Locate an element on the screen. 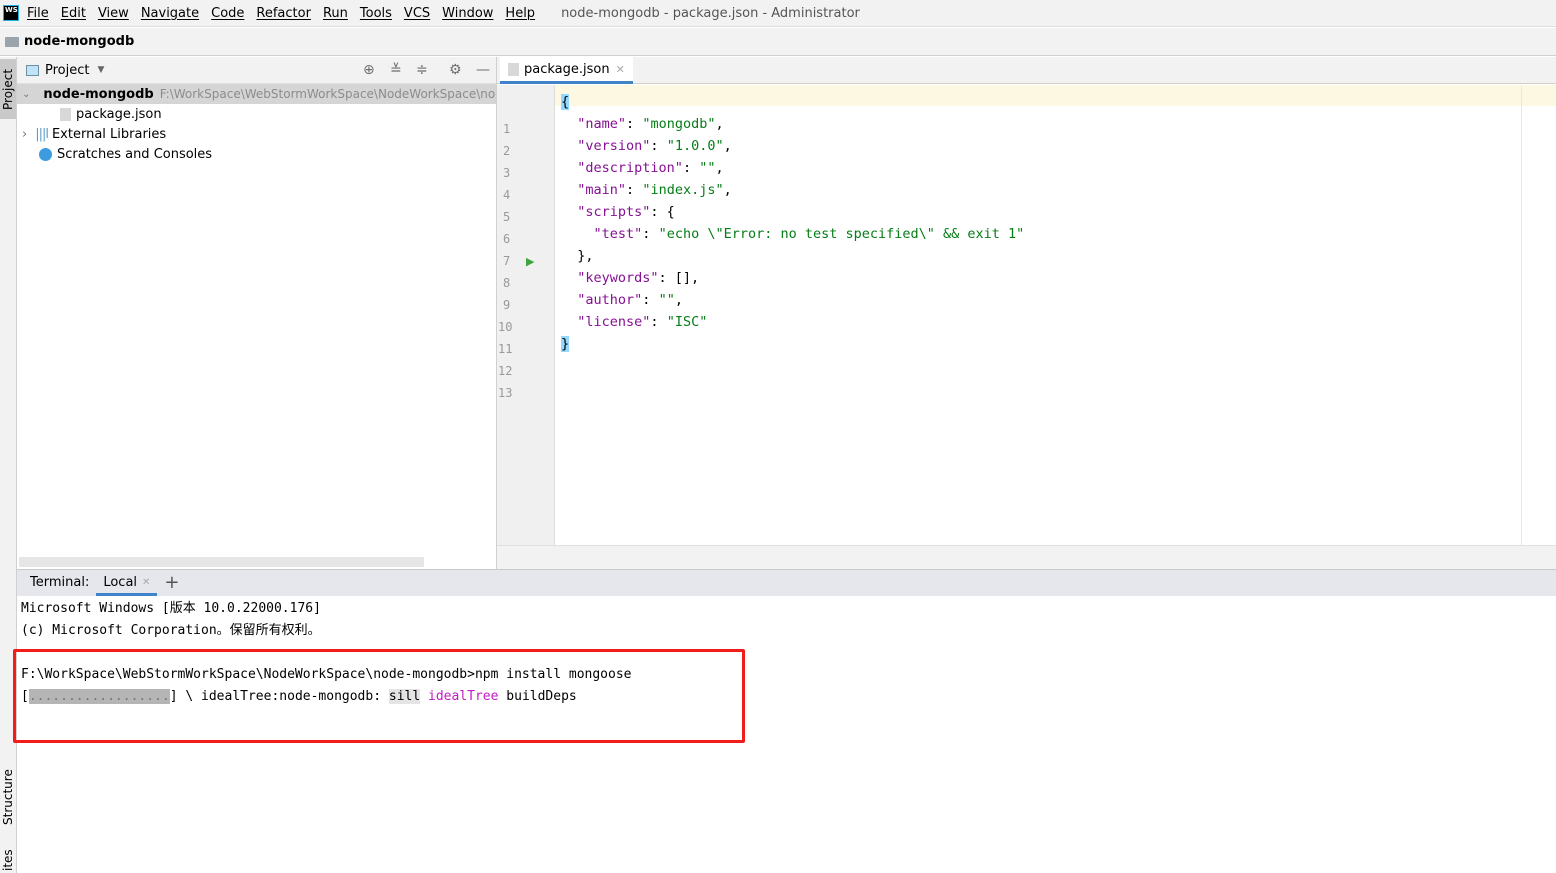 This screenshot has width=1556, height=873. code-token: "1.0.0" is located at coordinates (695, 146).